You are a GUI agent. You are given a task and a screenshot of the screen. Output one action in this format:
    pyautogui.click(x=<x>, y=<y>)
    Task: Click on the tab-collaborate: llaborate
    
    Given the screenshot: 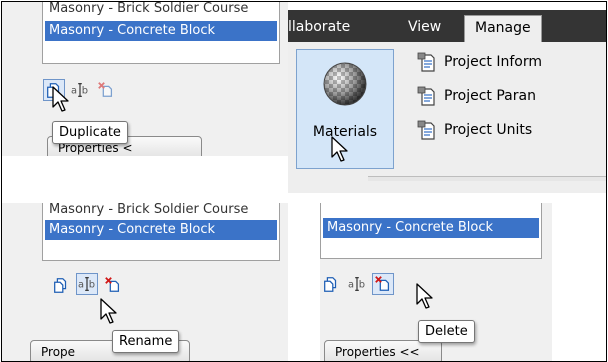 What is the action you would take?
    pyautogui.click(x=319, y=27)
    